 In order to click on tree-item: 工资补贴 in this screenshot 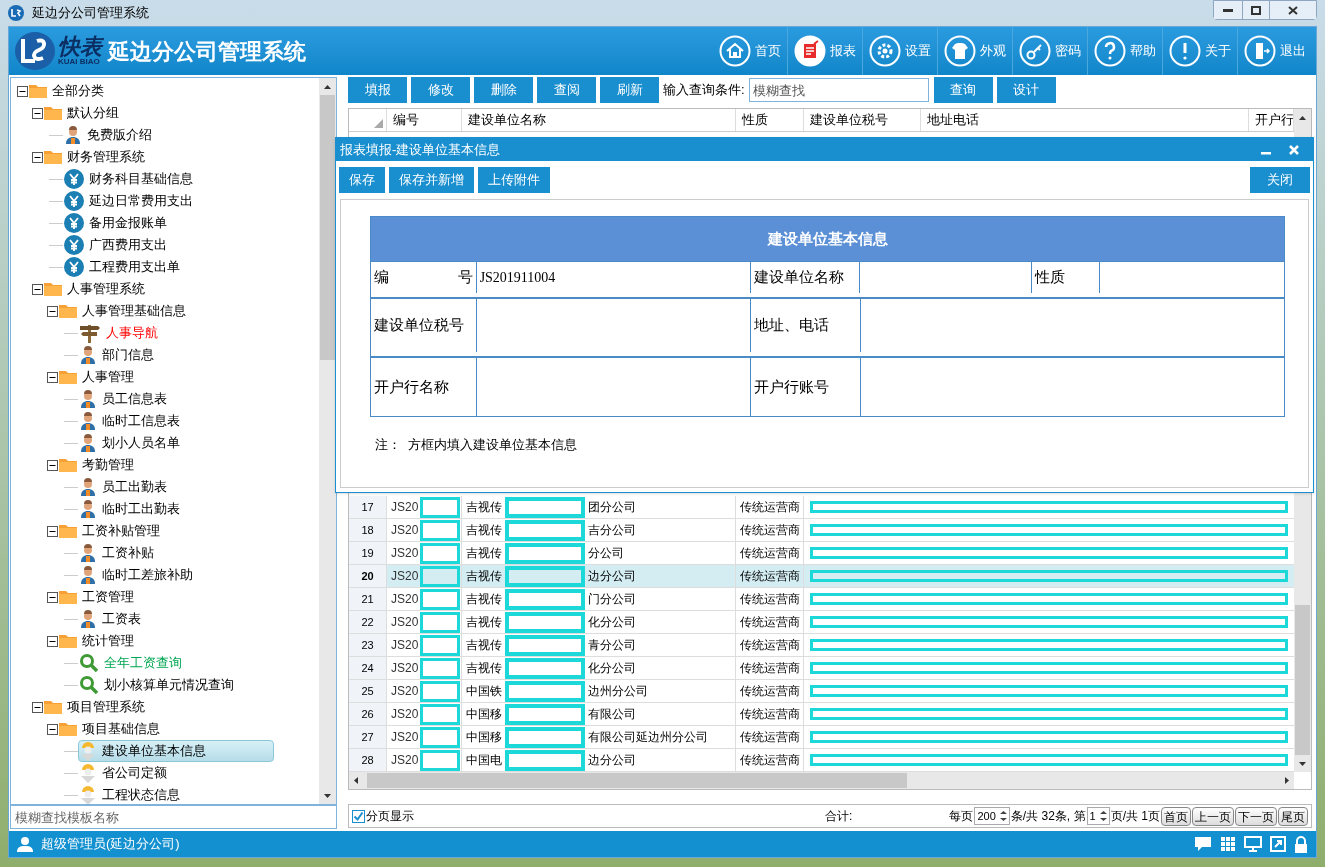, I will do `click(118, 553)`.